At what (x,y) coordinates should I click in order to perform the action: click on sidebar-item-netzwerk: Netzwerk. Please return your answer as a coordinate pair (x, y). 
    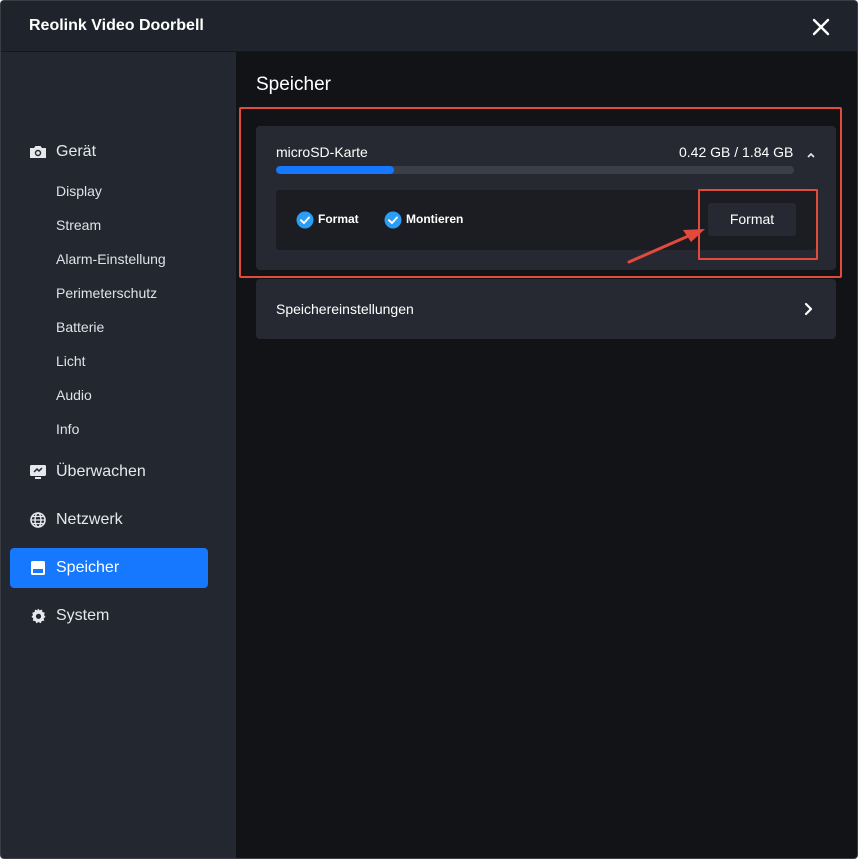
    Looking at the image, I should click on (109, 520).